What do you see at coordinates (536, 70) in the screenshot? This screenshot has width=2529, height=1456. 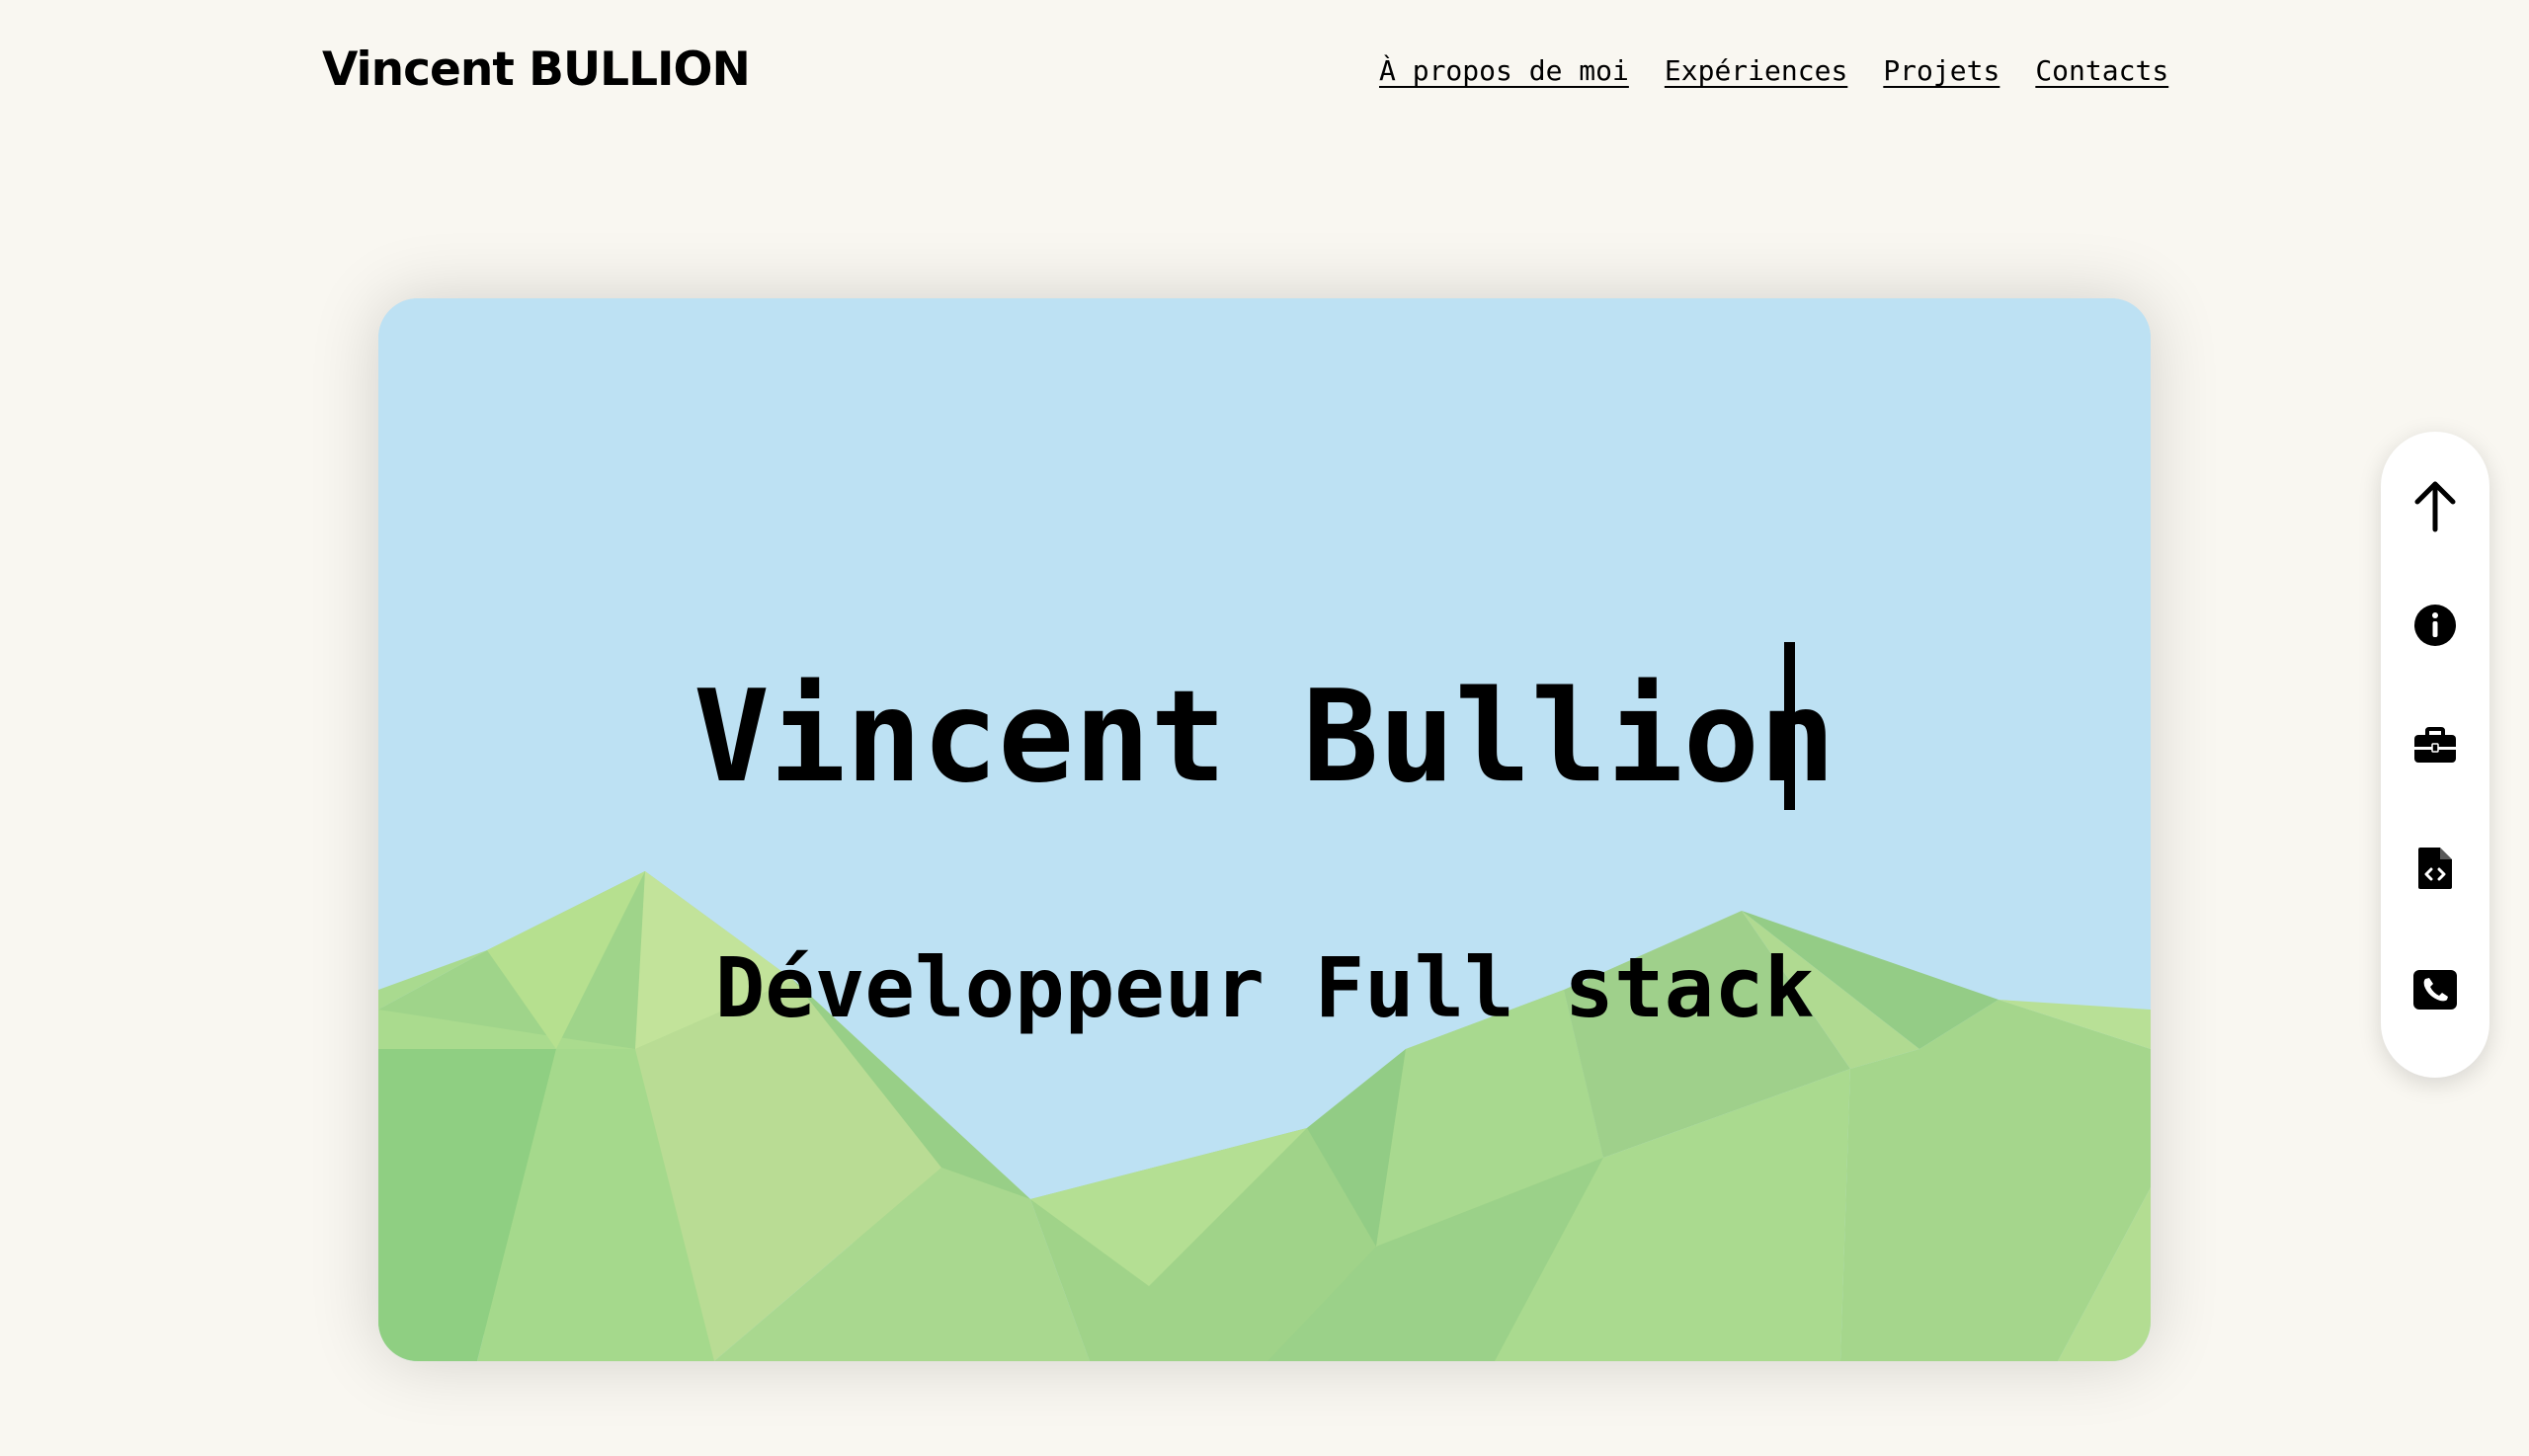 I see `brand-name: Vincent BULLION` at bounding box center [536, 70].